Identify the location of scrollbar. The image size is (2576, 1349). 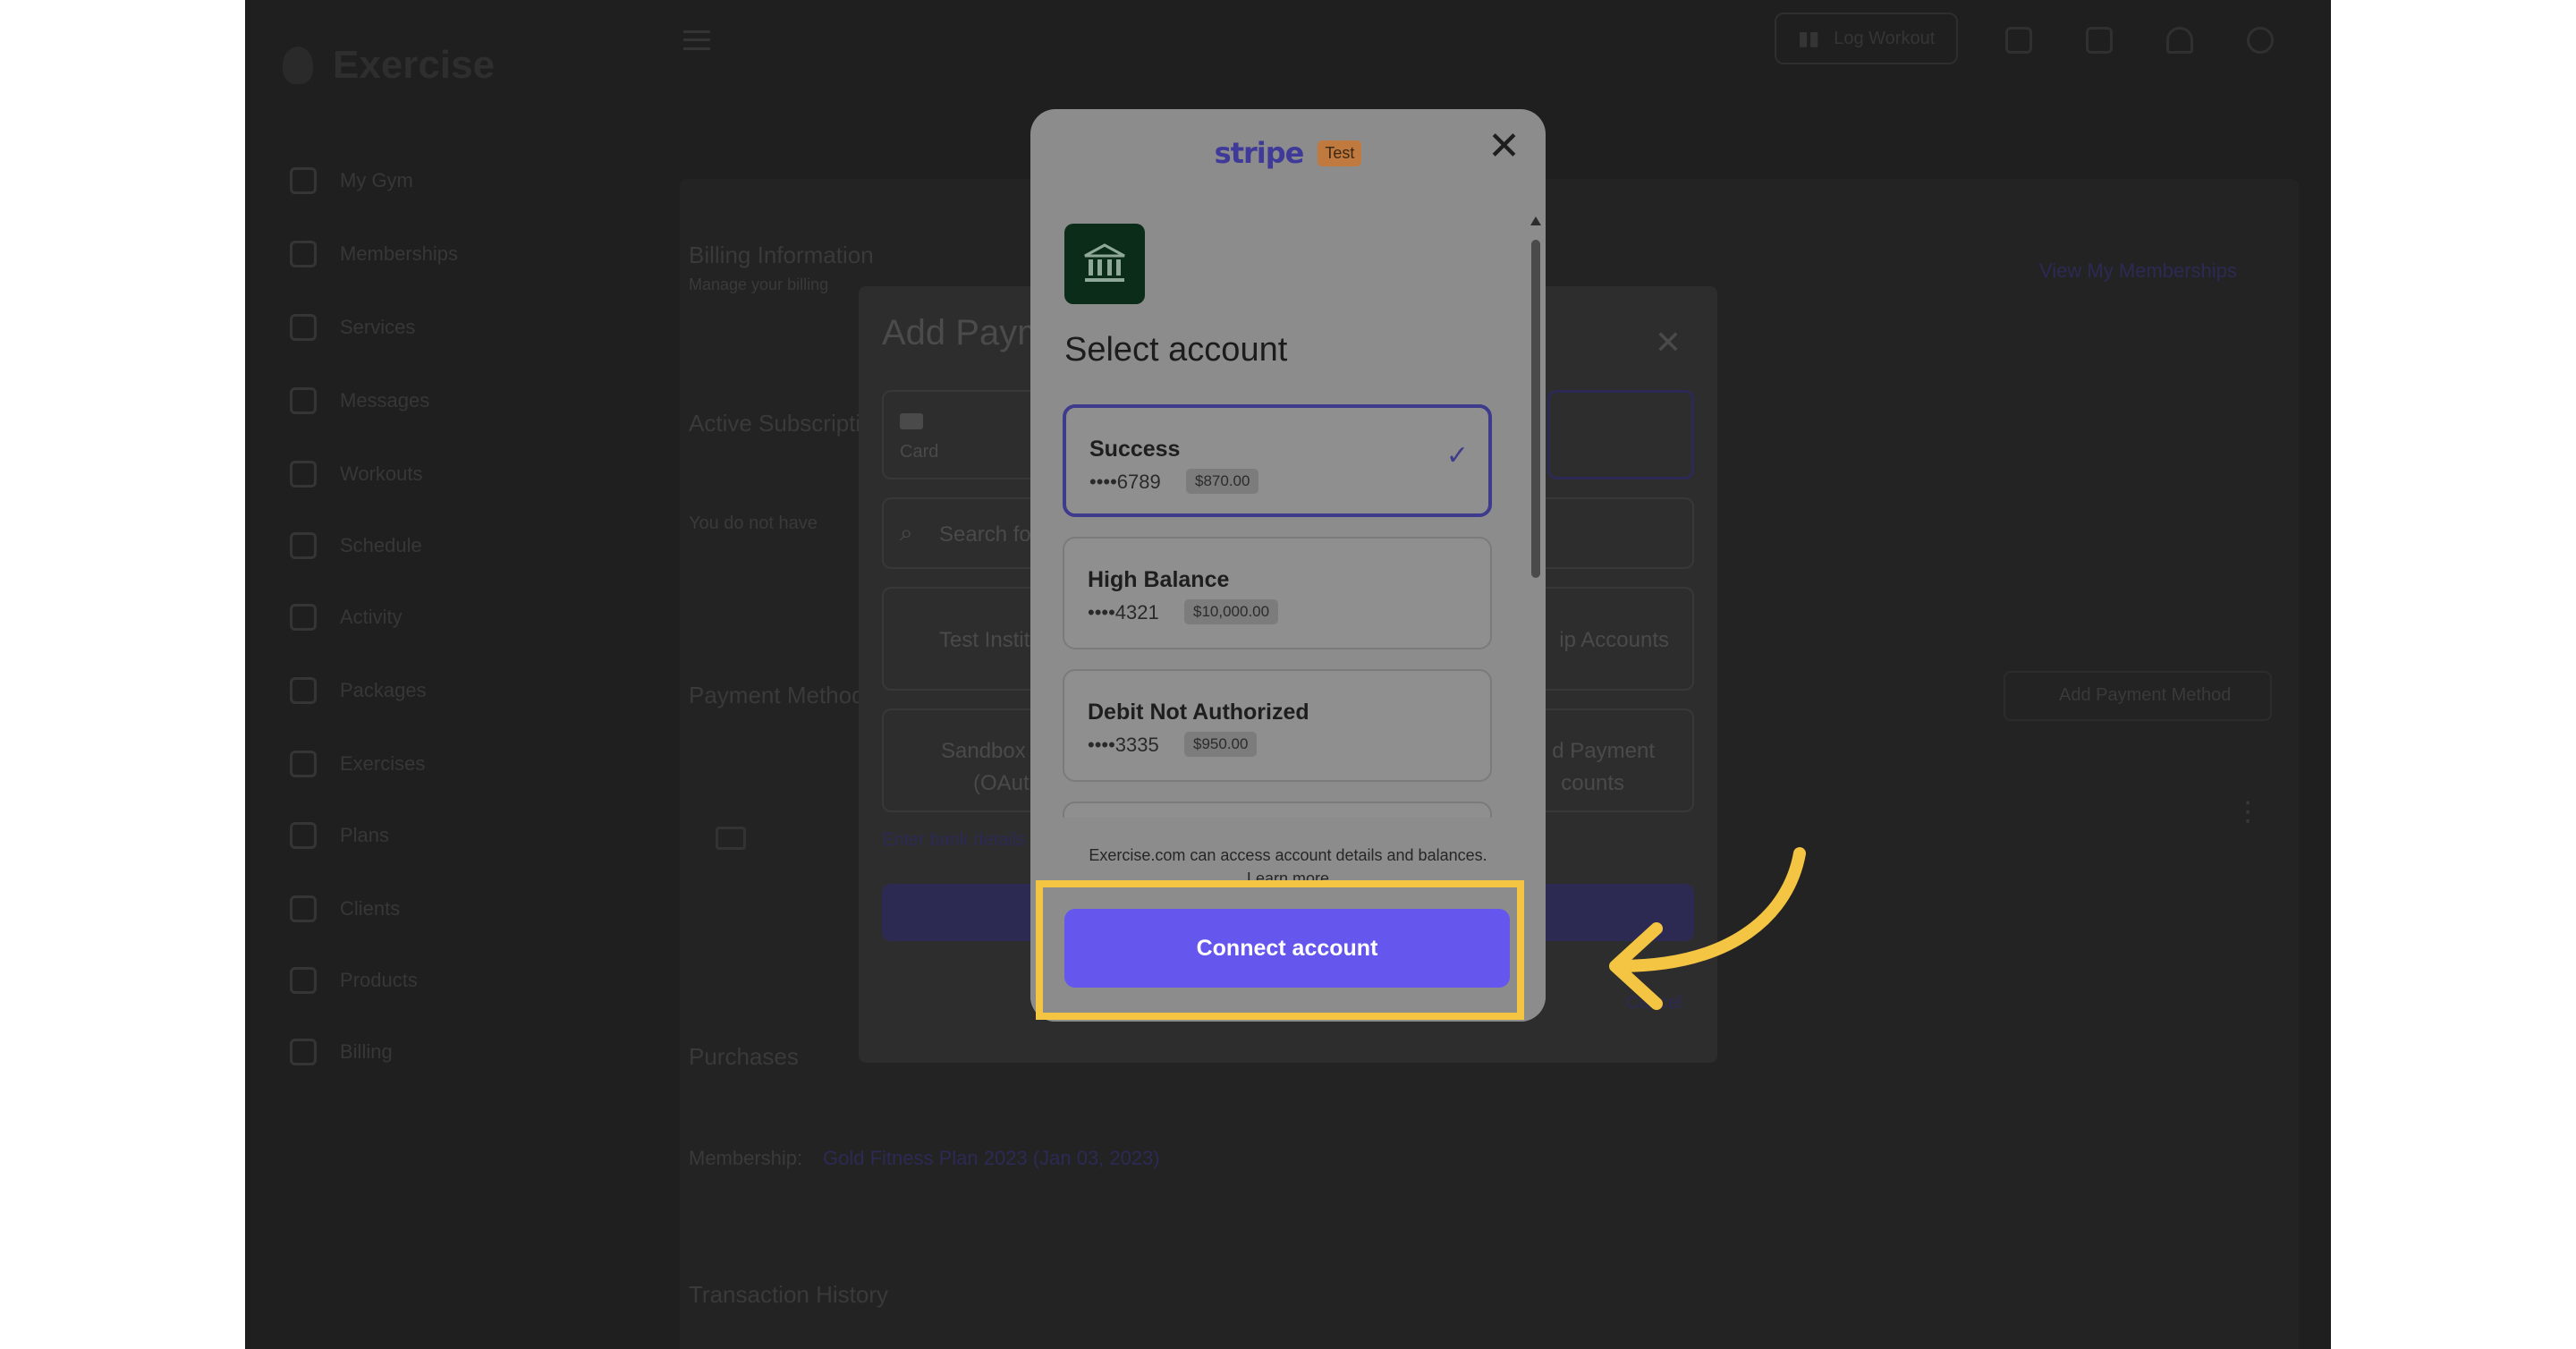
(1536, 567).